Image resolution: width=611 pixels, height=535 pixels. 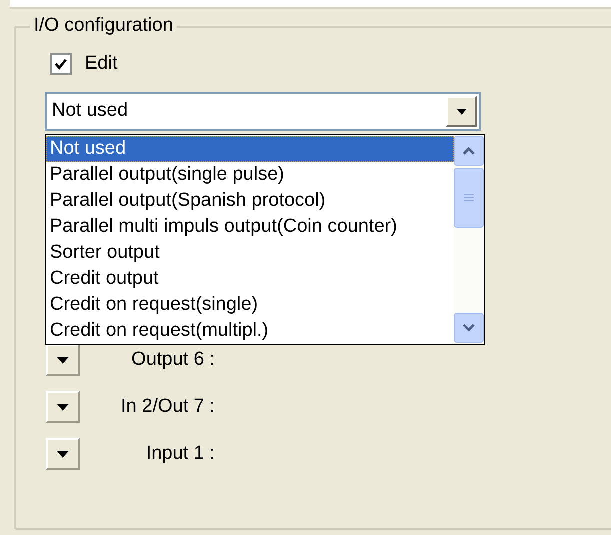 I want to click on type-dropdown: Not used, so click(x=263, y=111).